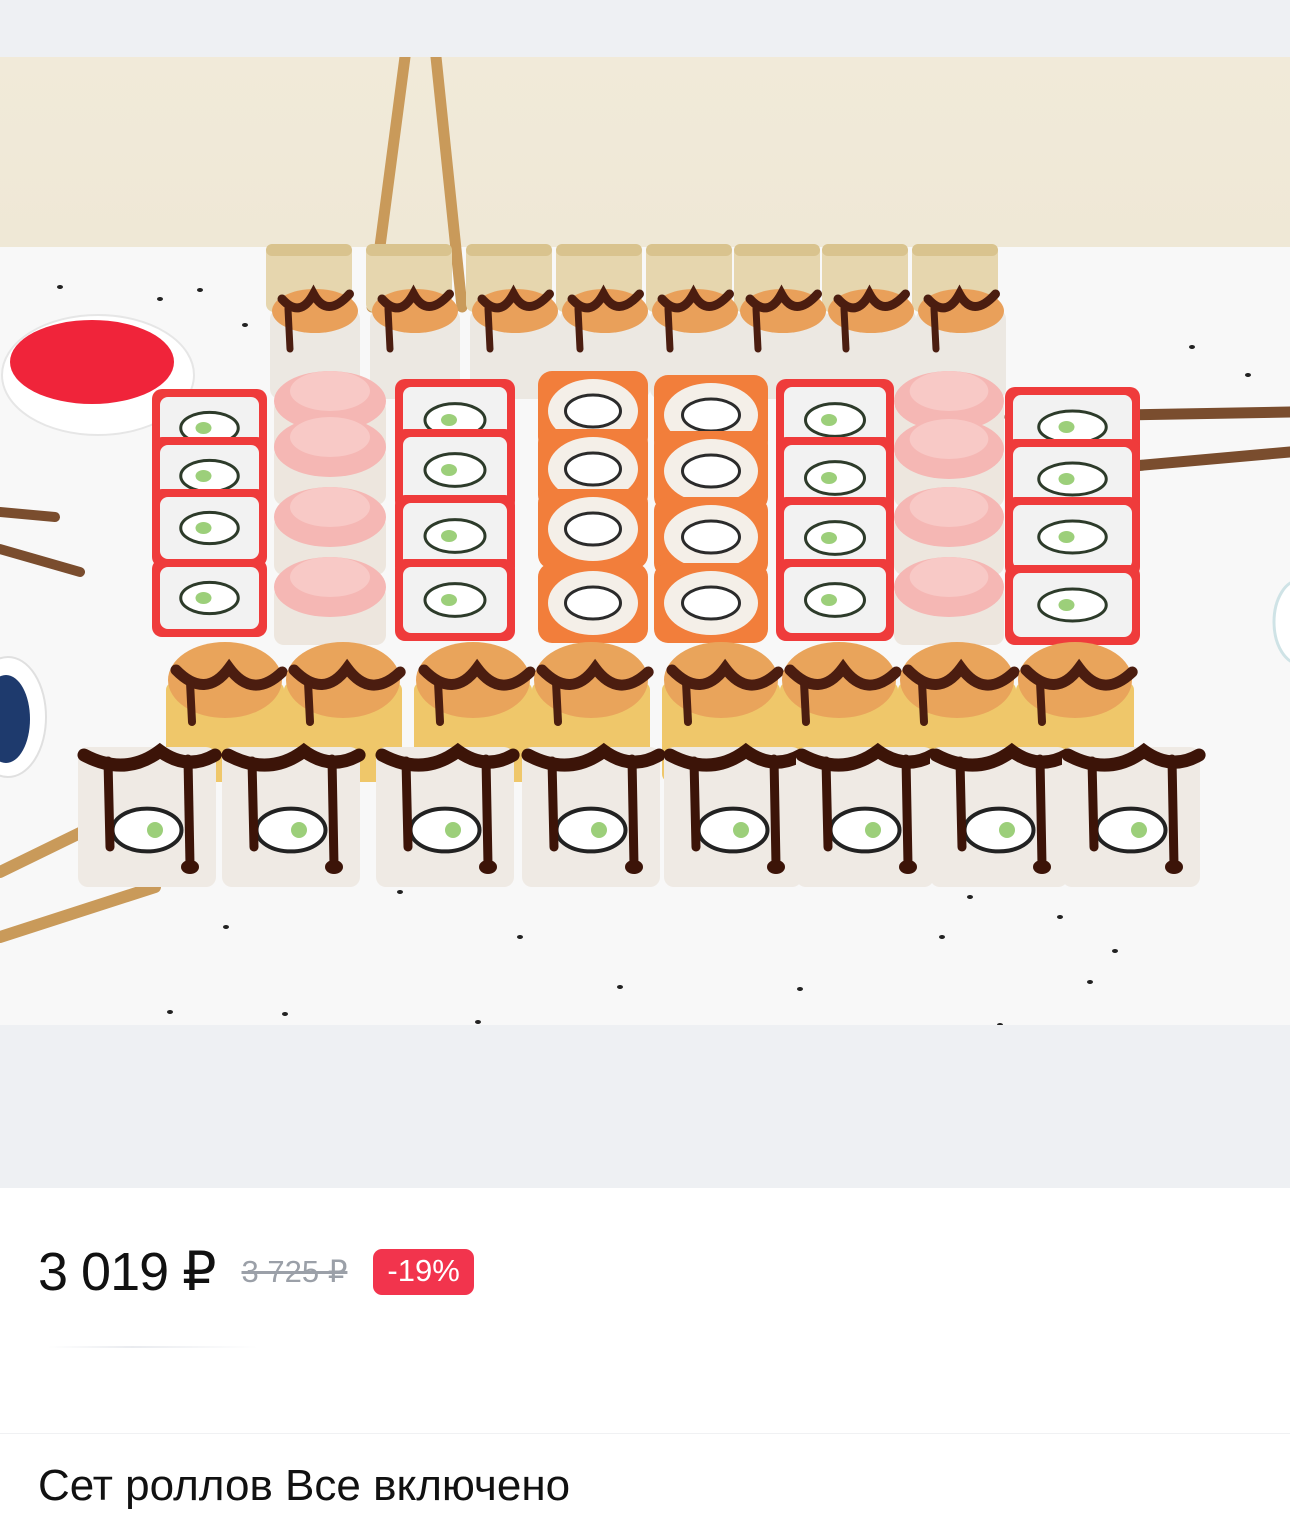  I want to click on old-price: 3 725 ₽, so click(294, 1271).